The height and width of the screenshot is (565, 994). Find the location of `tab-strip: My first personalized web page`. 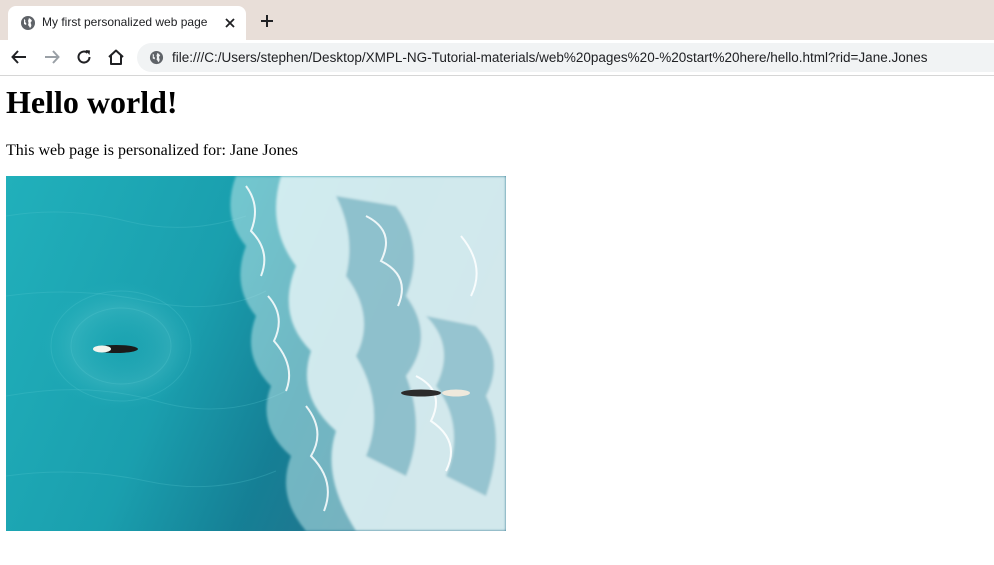

tab-strip: My first personalized web page is located at coordinates (497, 20).